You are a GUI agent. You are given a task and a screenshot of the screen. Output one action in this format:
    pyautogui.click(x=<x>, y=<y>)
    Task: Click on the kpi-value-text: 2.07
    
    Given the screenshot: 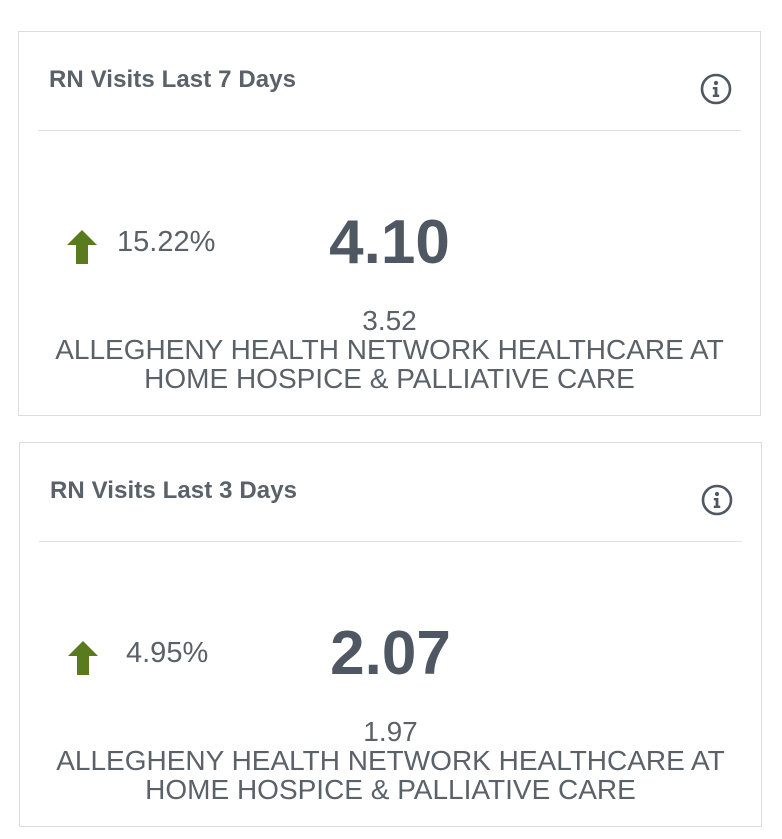 What is the action you would take?
    pyautogui.click(x=390, y=653)
    